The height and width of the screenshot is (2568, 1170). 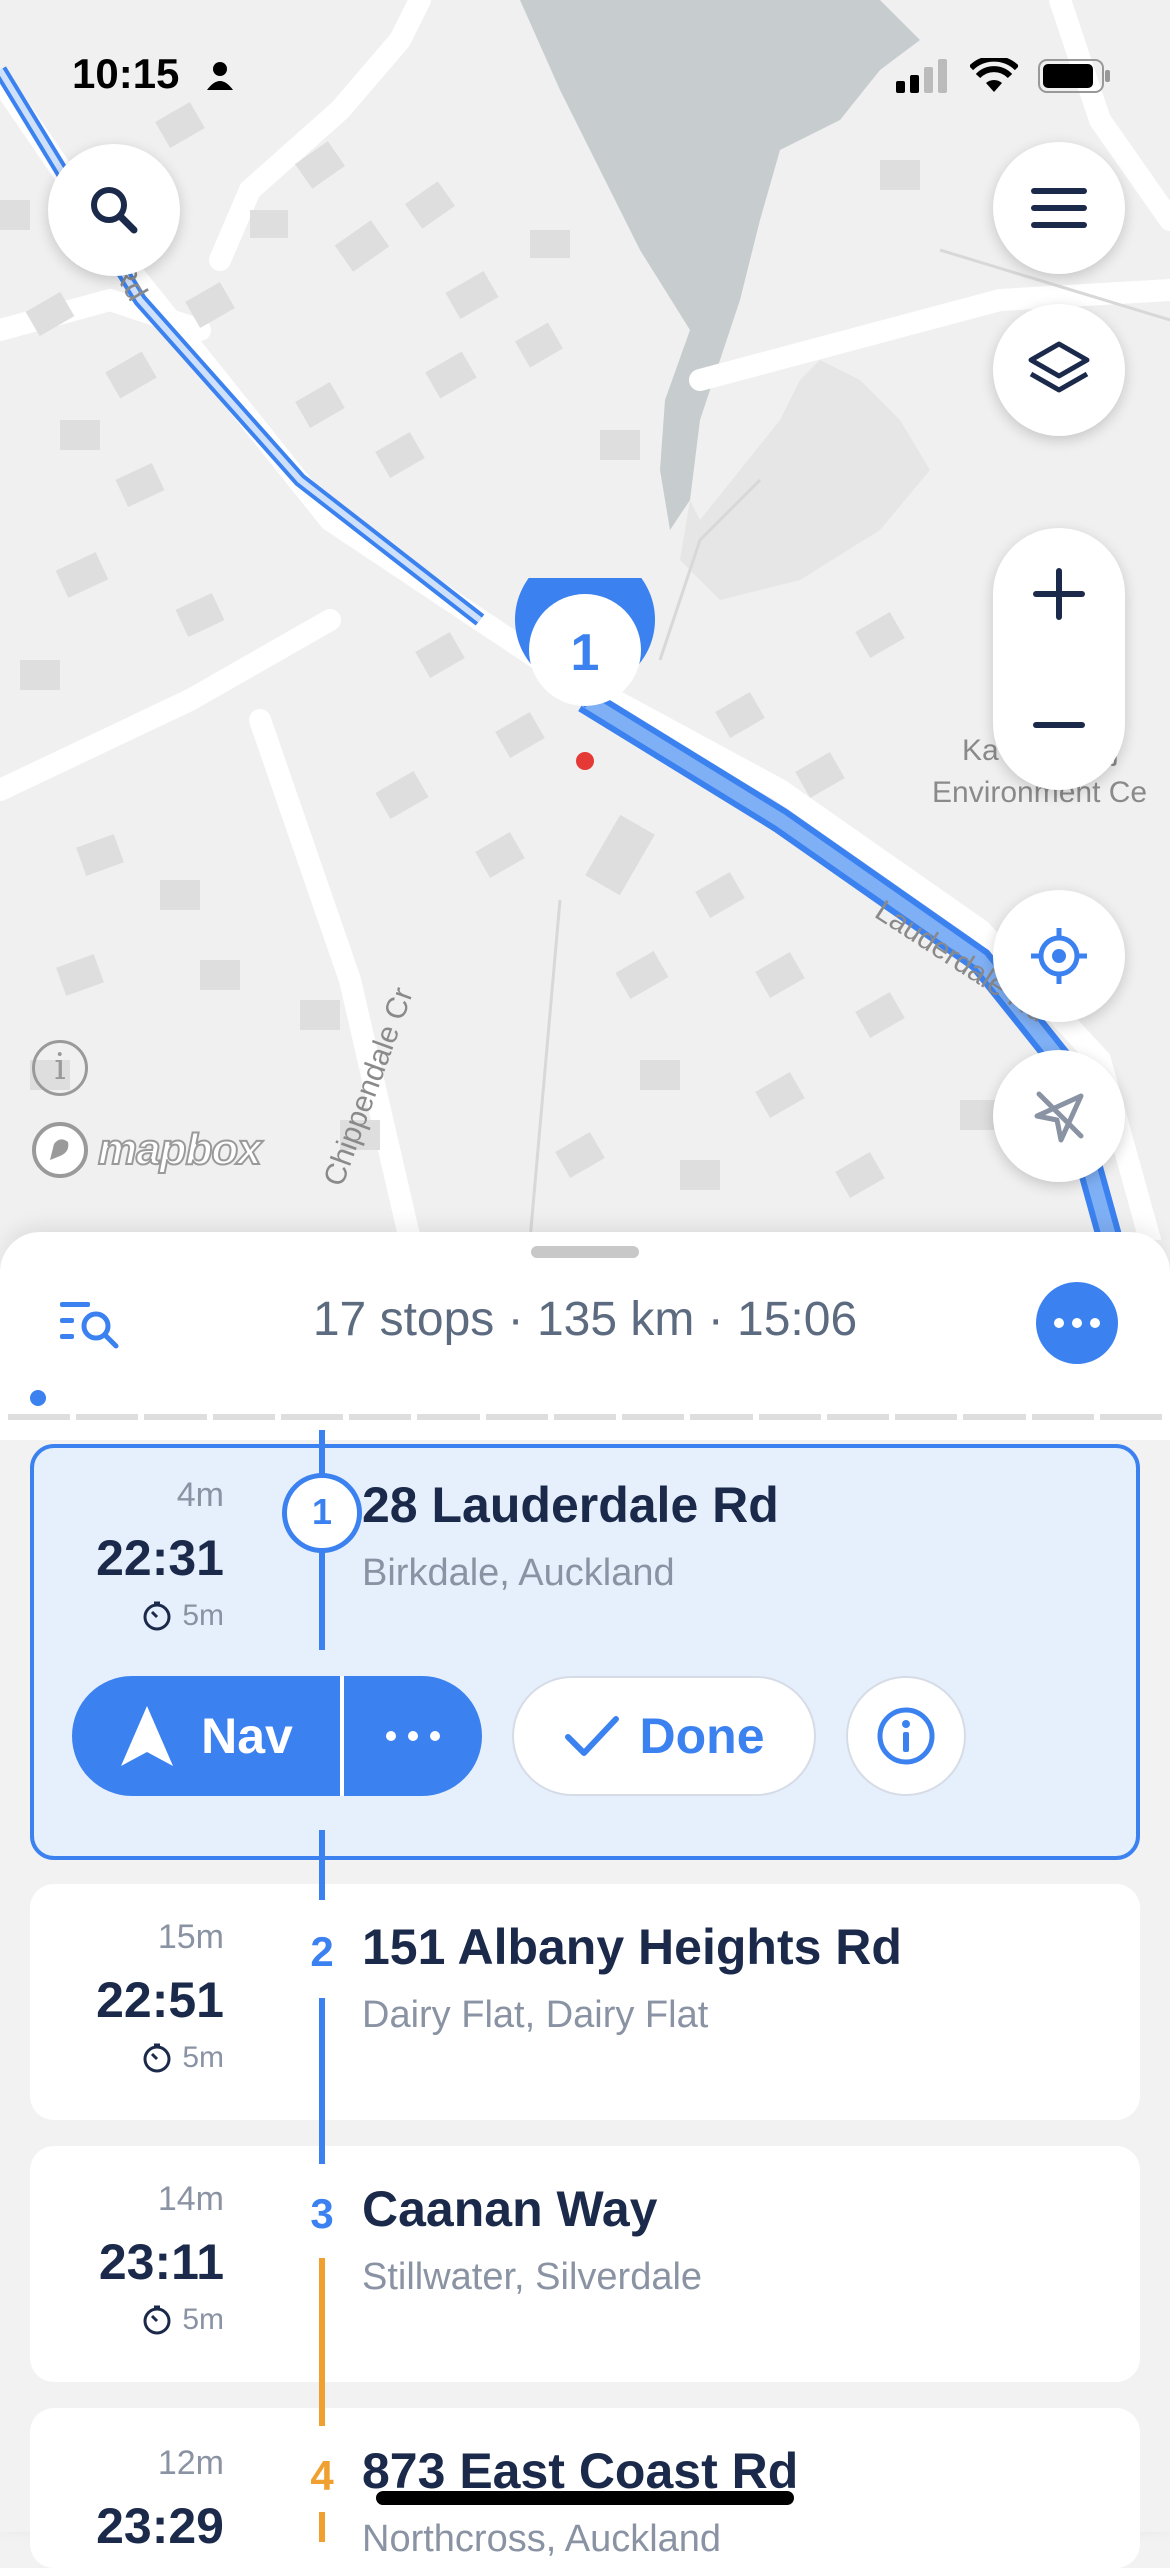 What do you see at coordinates (921, 76) in the screenshot?
I see `cellular-signal-icon` at bounding box center [921, 76].